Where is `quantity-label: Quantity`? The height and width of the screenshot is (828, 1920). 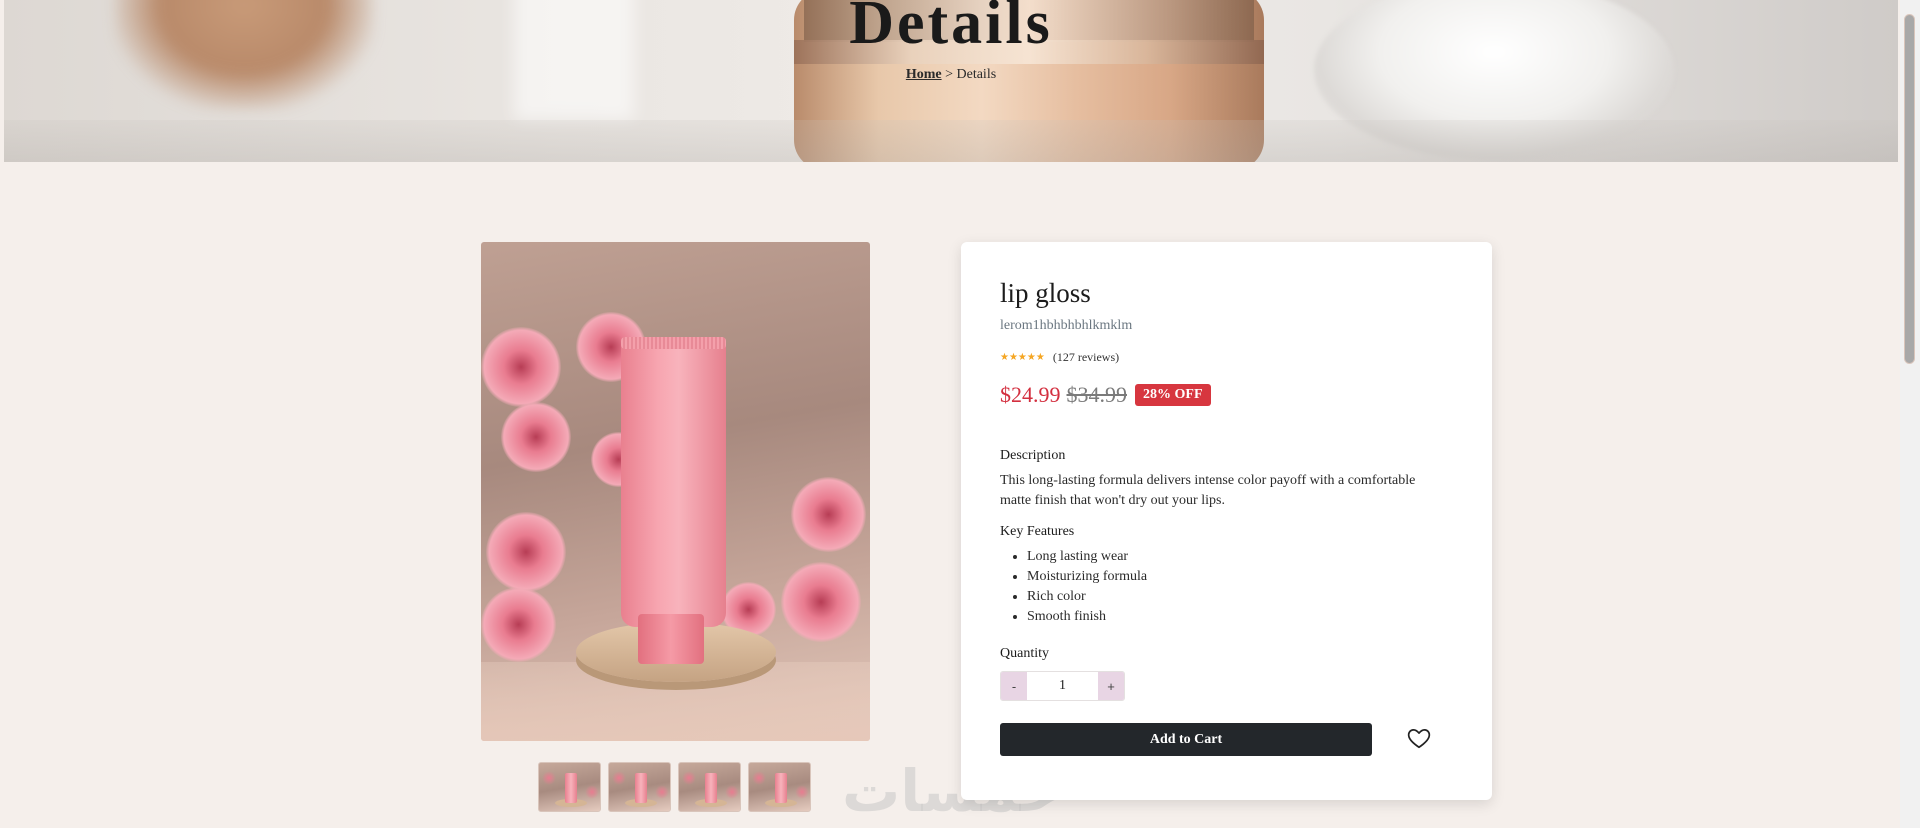 quantity-label: Quantity is located at coordinates (1024, 653).